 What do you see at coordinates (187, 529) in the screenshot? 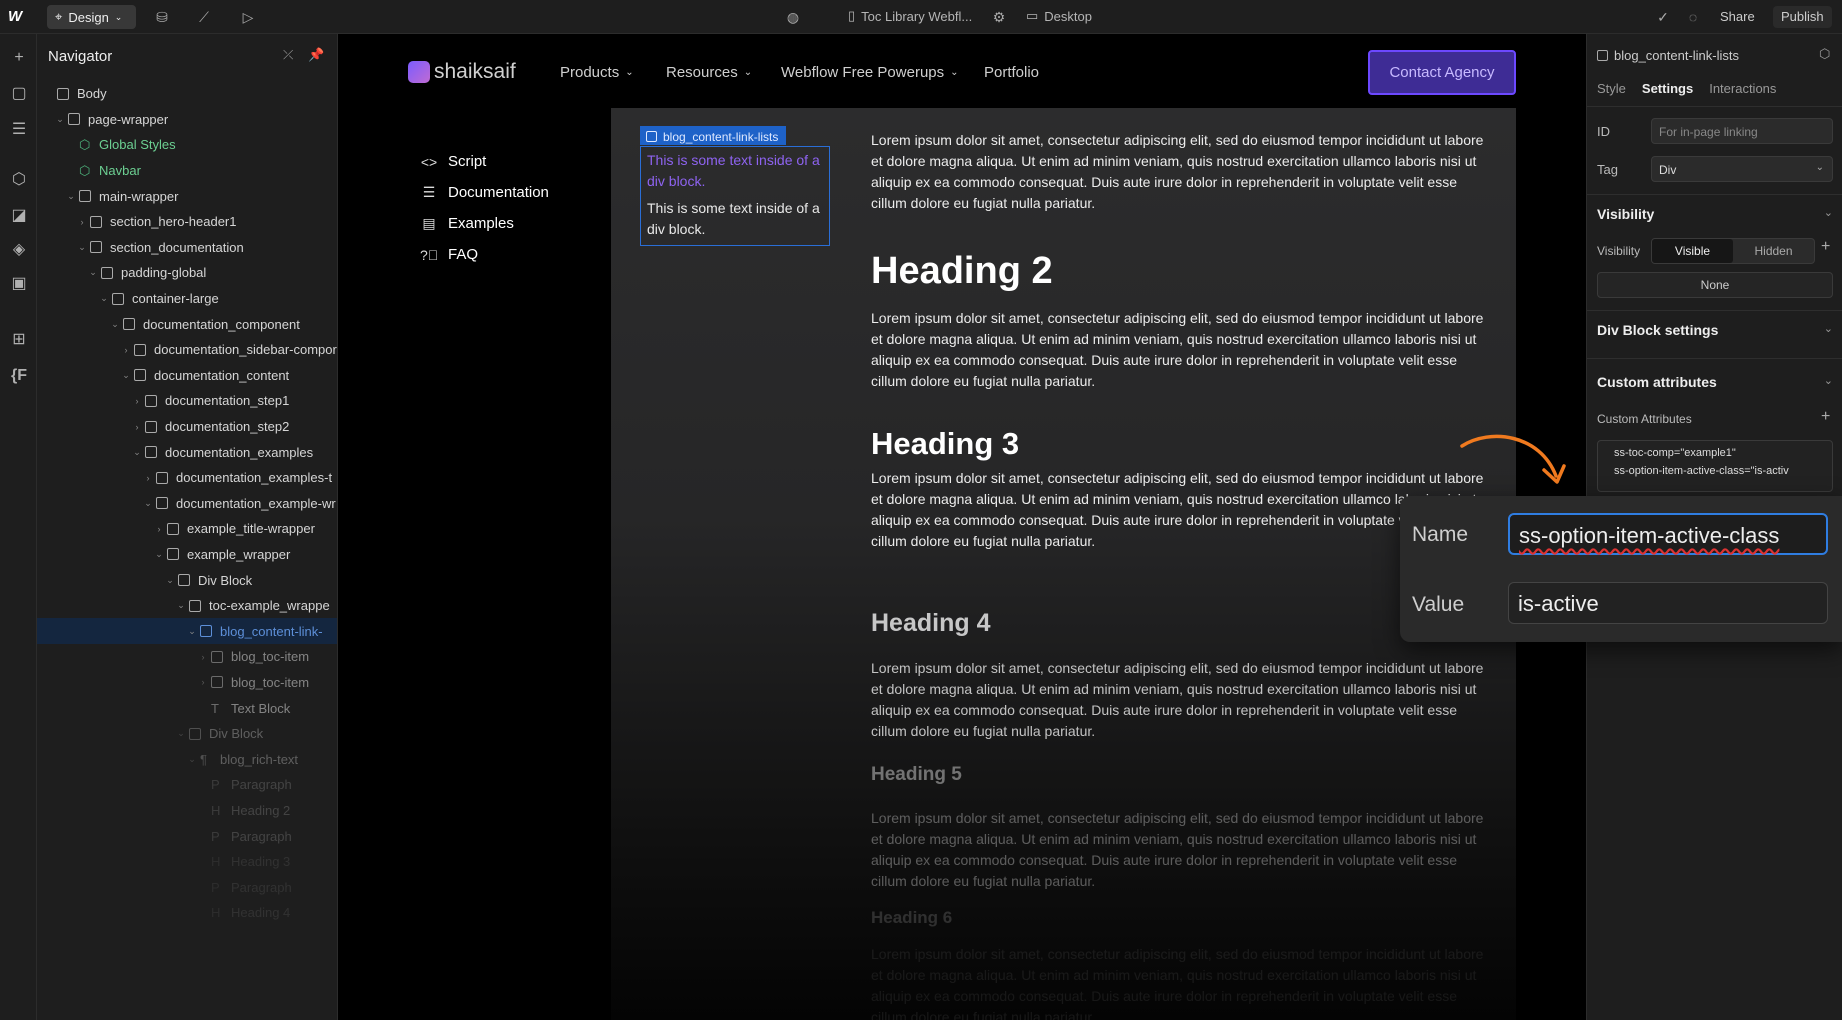
I see `navigator-node: › example_title-wrapper` at bounding box center [187, 529].